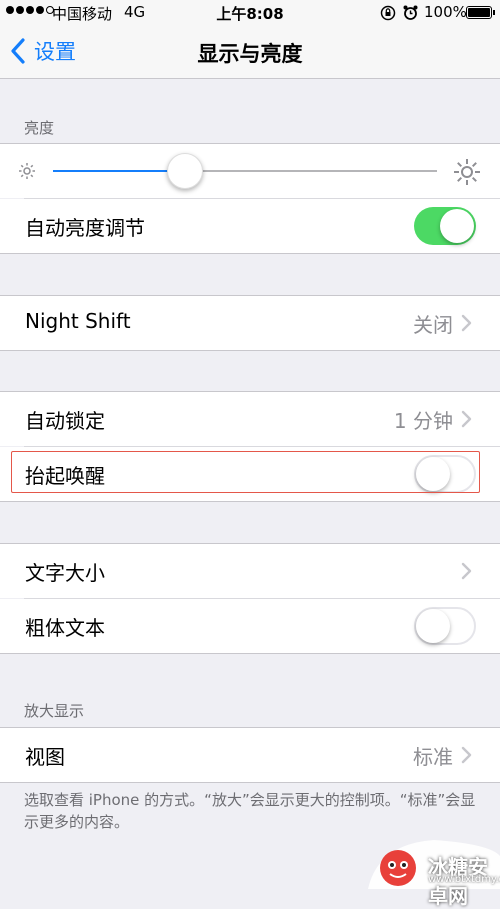 The width and height of the screenshot is (500, 909). What do you see at coordinates (185, 171) in the screenshot?
I see `brightness-slider-thumb` at bounding box center [185, 171].